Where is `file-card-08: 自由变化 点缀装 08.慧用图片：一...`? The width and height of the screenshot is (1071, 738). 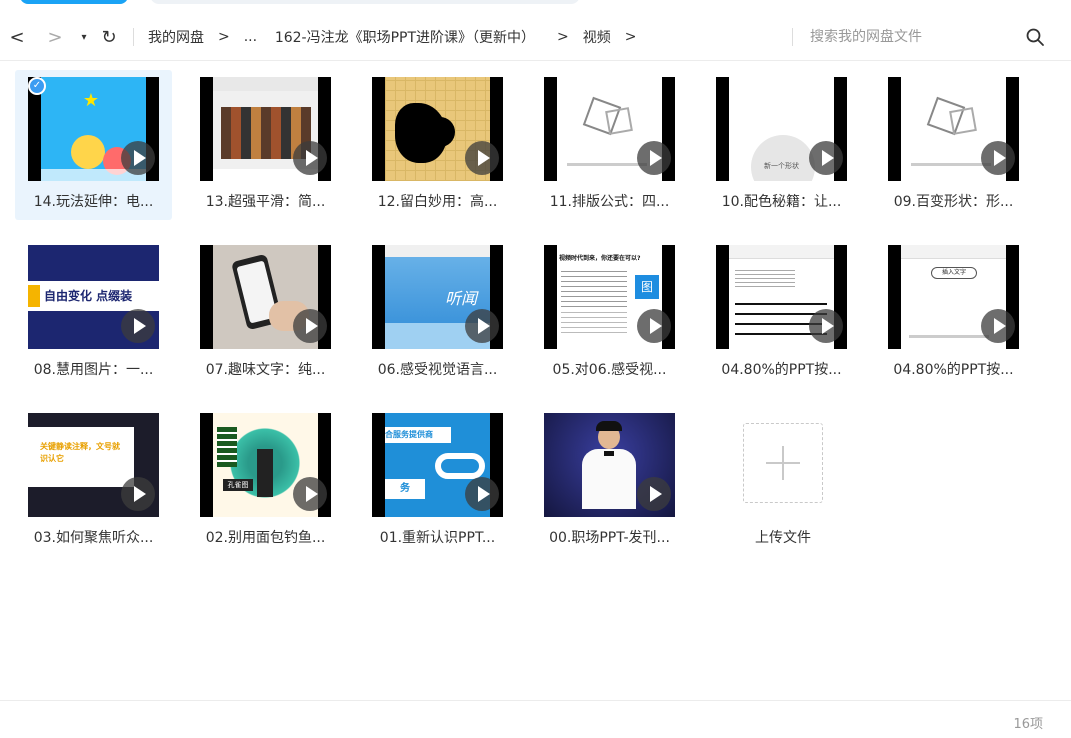
file-card-08: 自由变化 点缀装 08.慧用图片：一... is located at coordinates (93, 313).